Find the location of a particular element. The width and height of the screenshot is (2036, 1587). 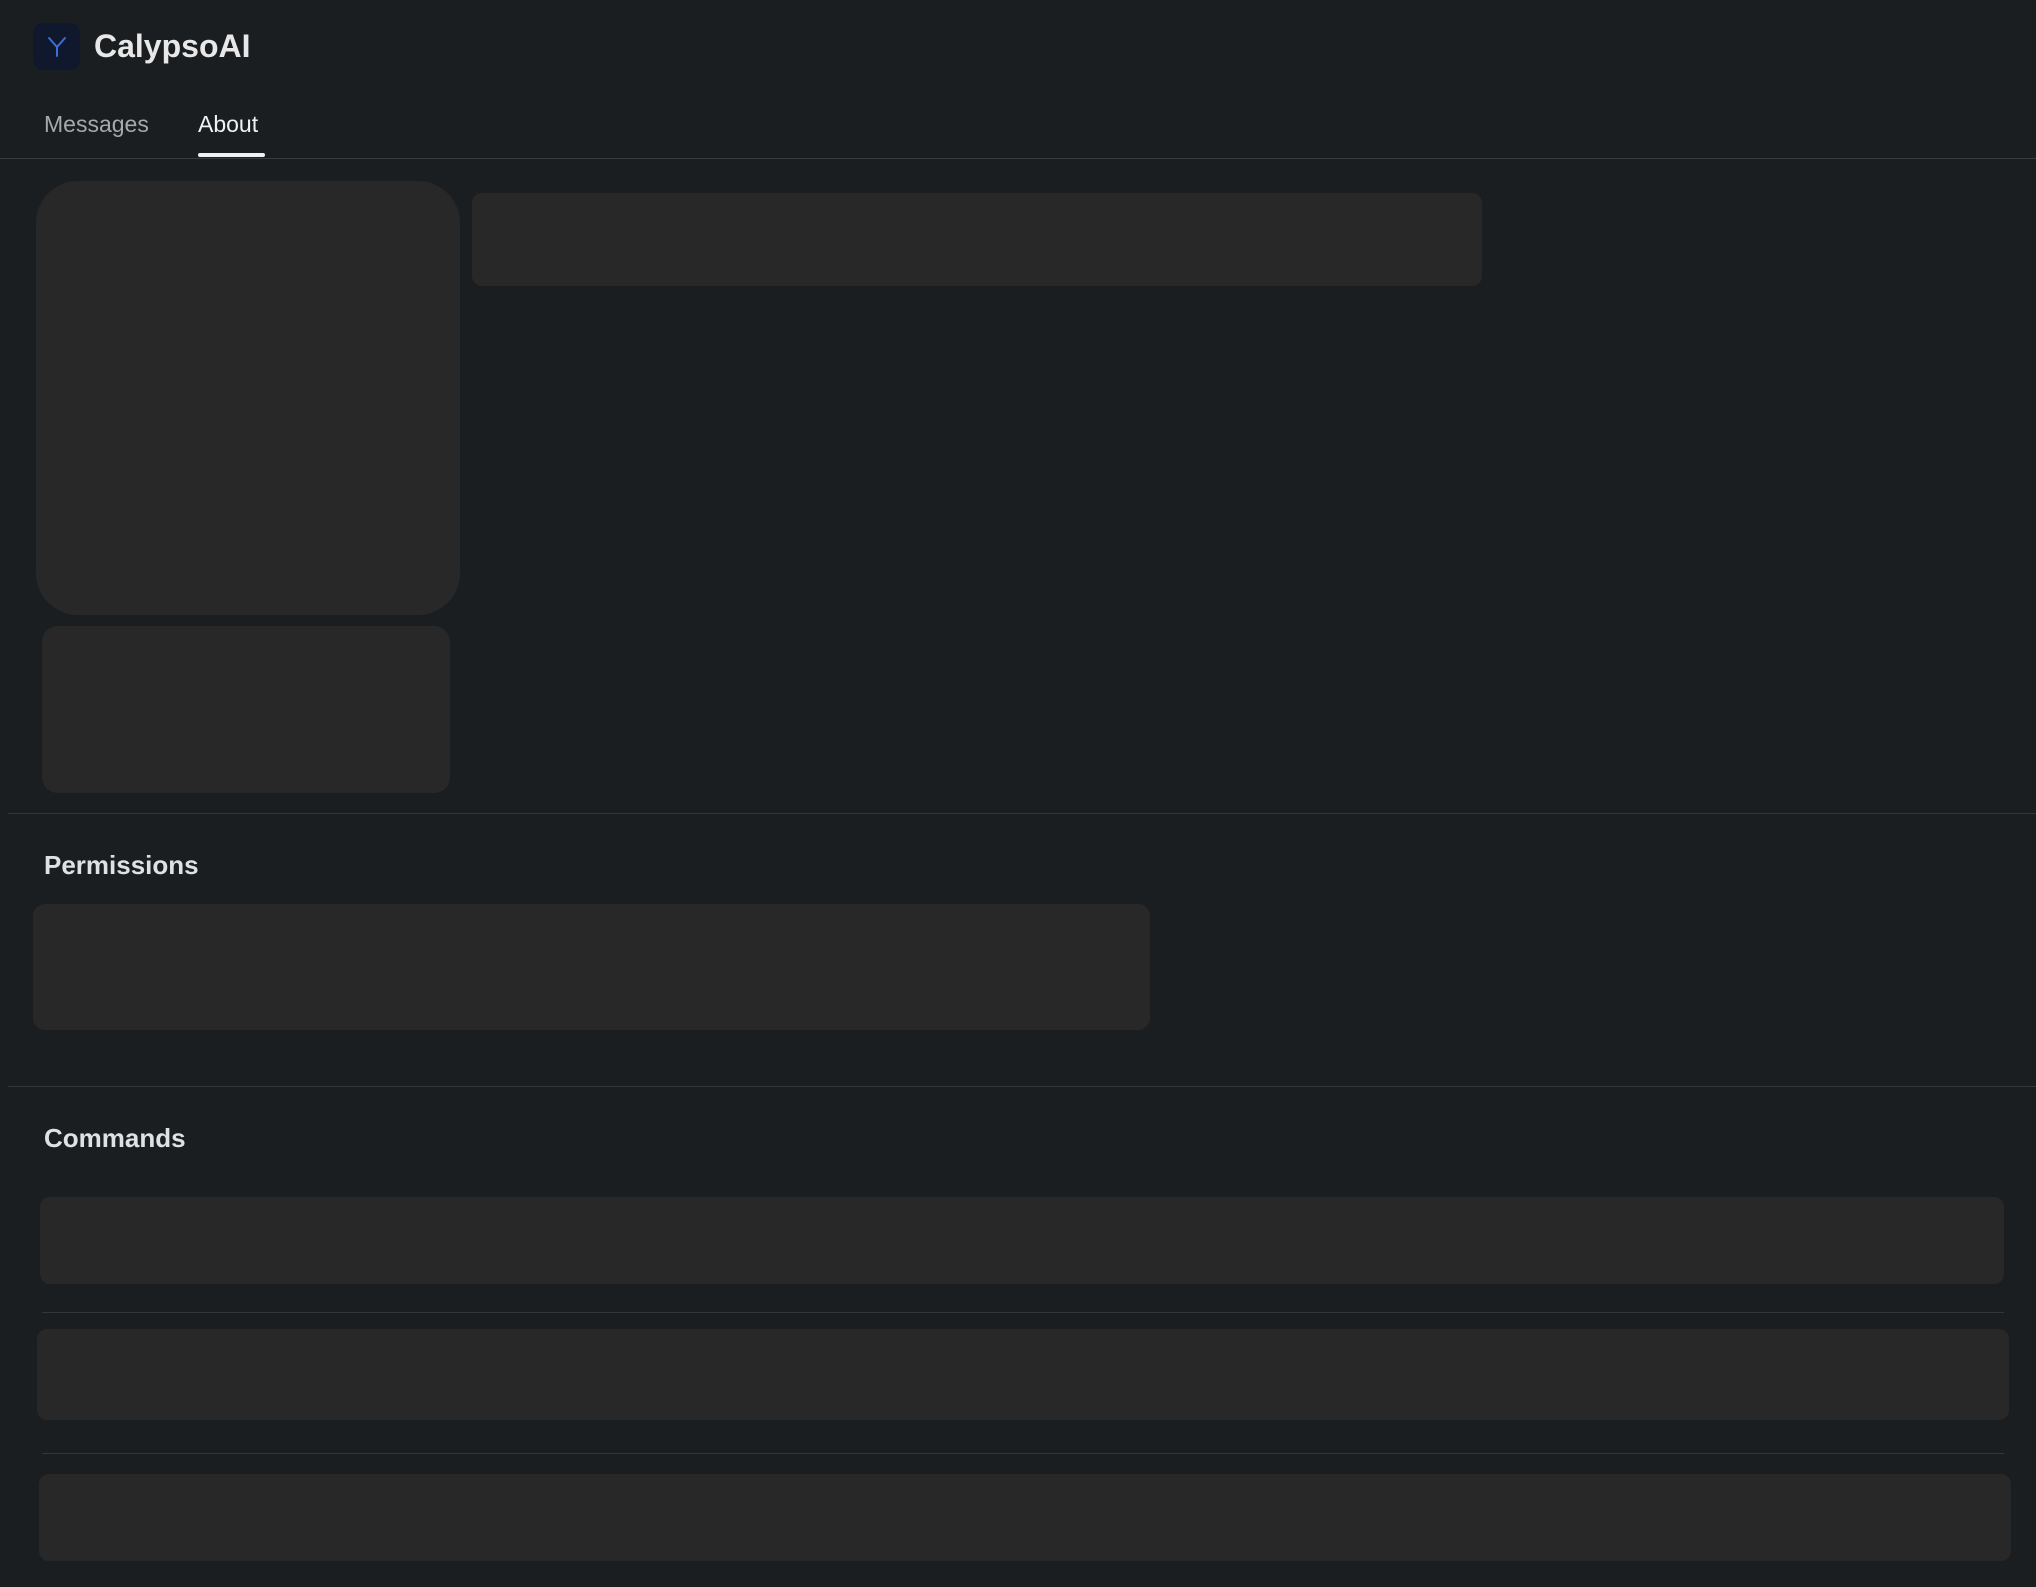

permissions-placeholder is located at coordinates (591, 967).